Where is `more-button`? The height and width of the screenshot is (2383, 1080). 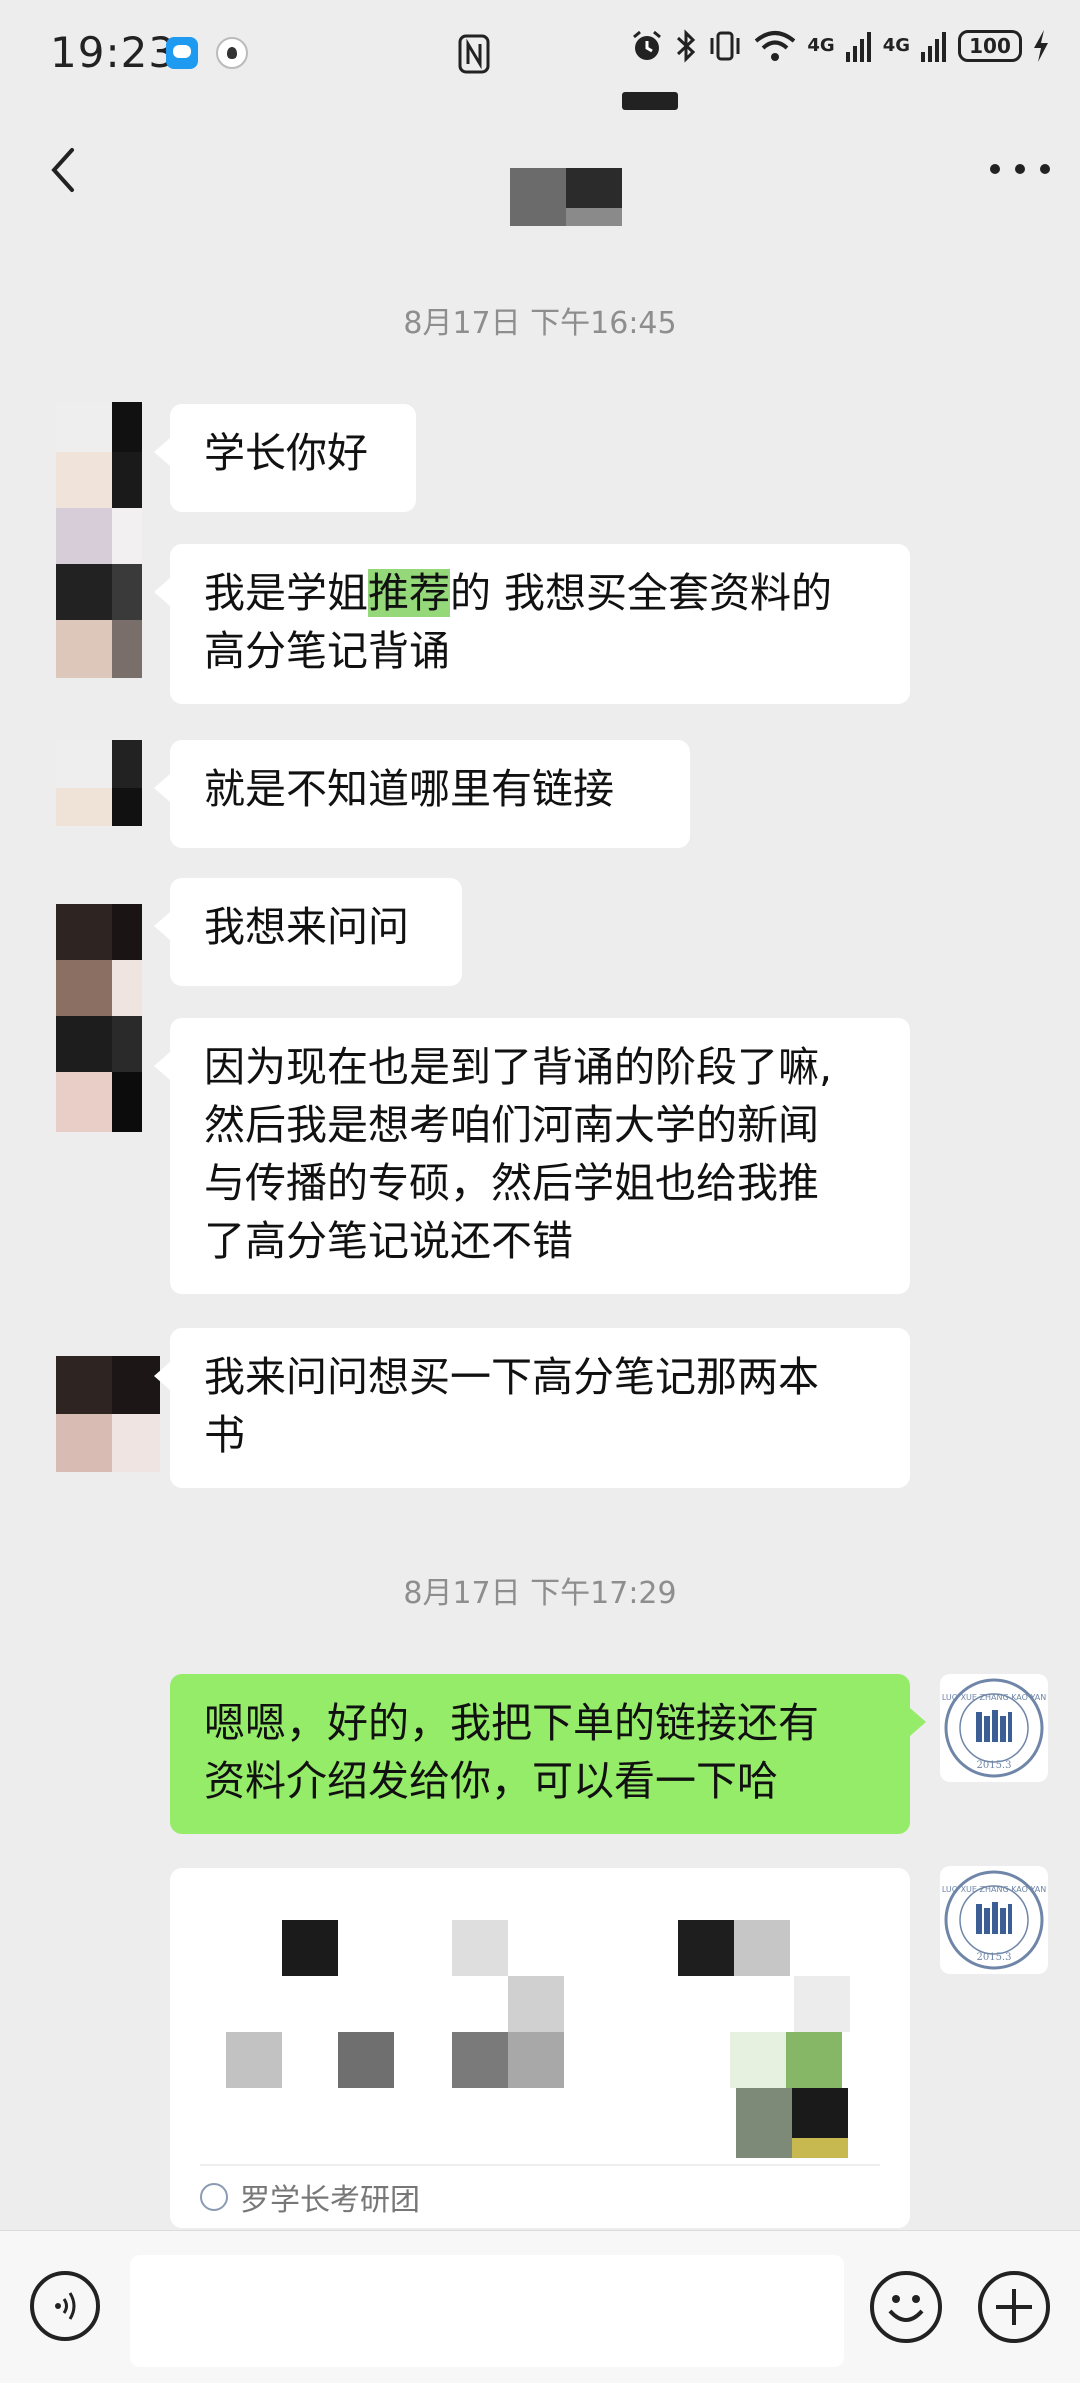
more-button is located at coordinates (1020, 169).